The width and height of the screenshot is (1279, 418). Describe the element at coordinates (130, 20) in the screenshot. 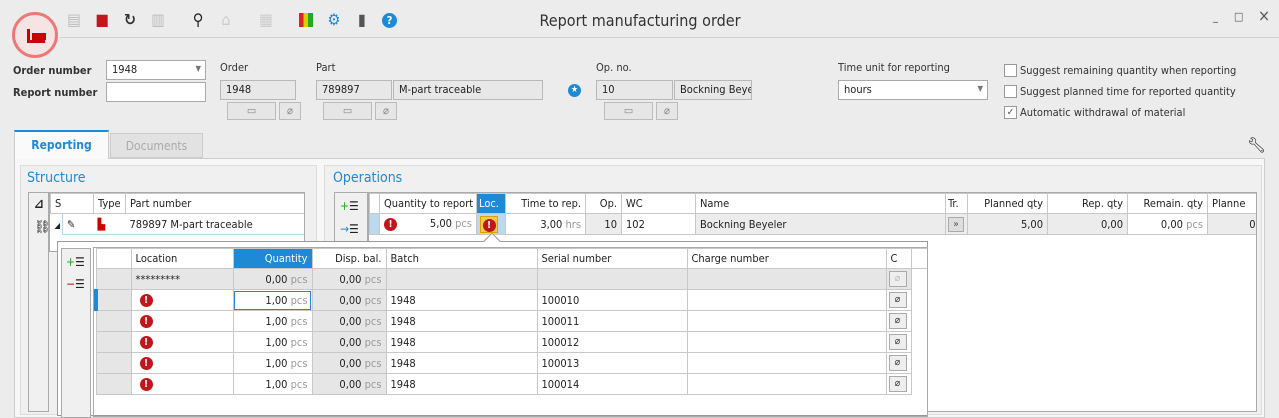

I see `refresh-icon: ↻` at that location.